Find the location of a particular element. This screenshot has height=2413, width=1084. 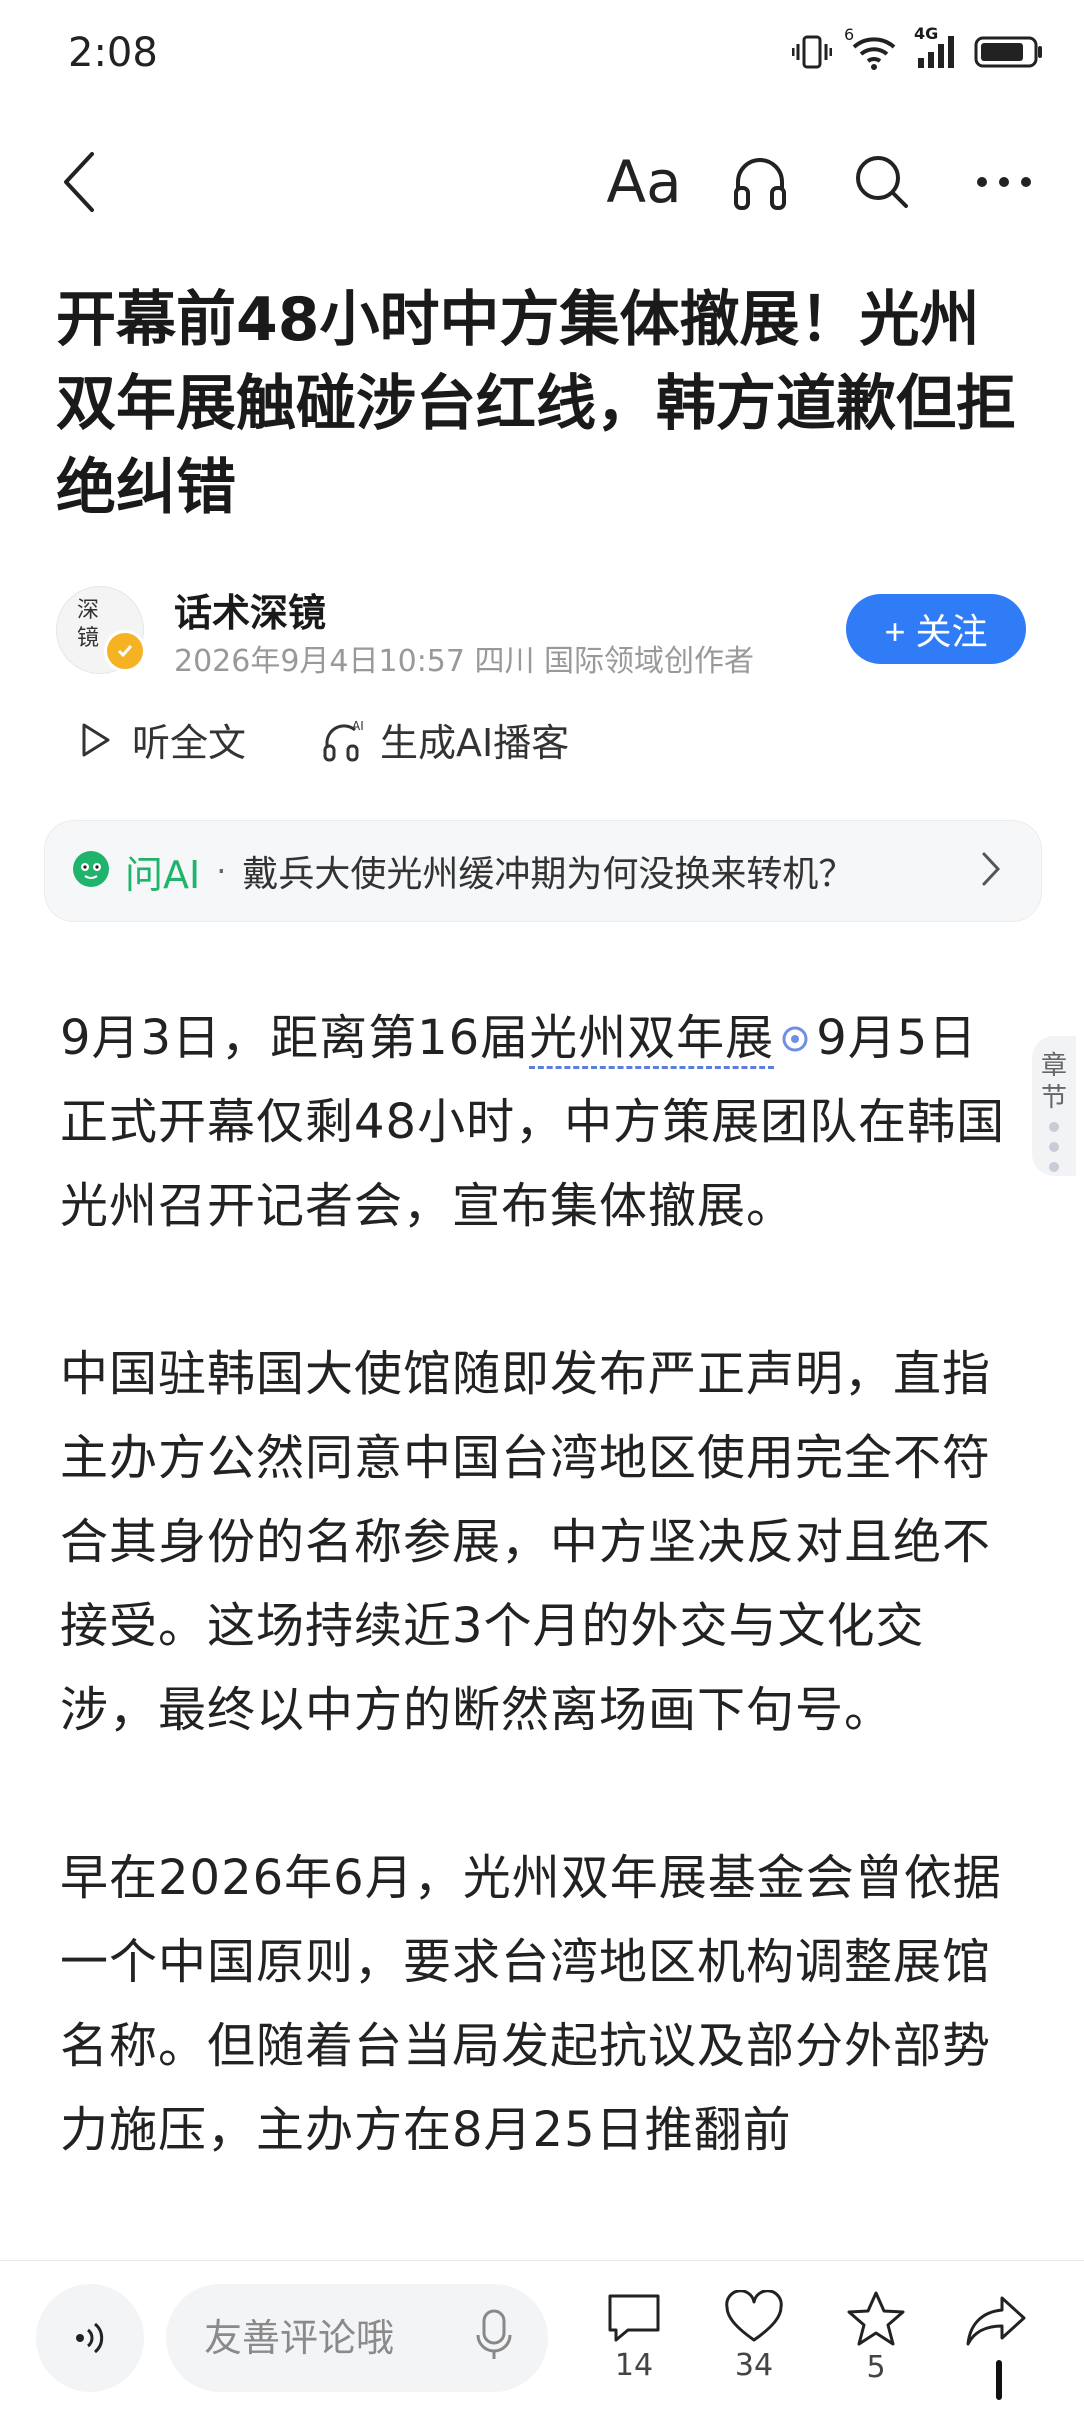

favorite-button: 5 is located at coordinates (876, 2337).